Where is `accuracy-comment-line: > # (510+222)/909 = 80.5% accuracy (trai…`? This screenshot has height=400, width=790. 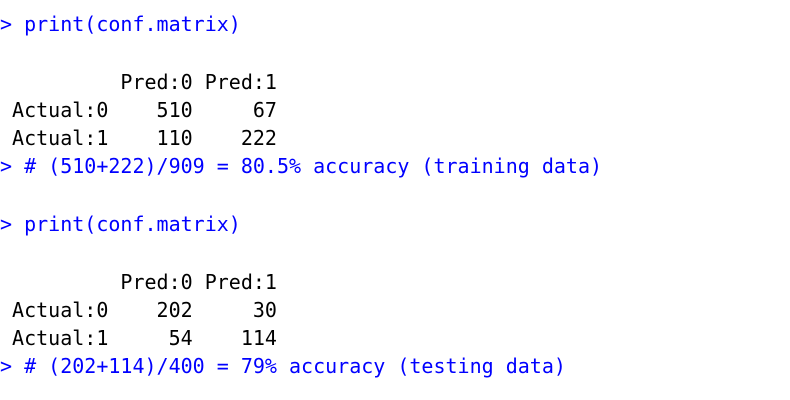
accuracy-comment-line: > # (510+222)/909 = 80.5% accuracy (trai… is located at coordinates (301, 166).